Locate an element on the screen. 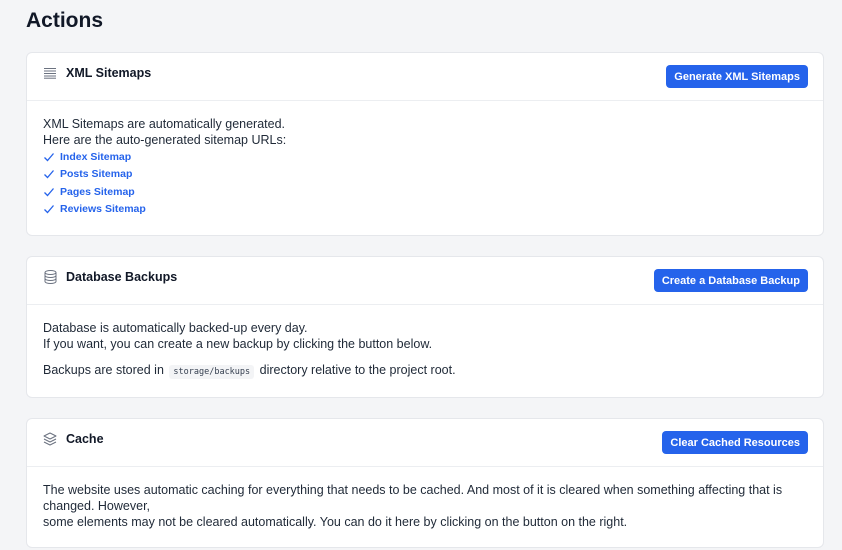 This screenshot has width=842, height=550. layers-icon is located at coordinates (50, 439).